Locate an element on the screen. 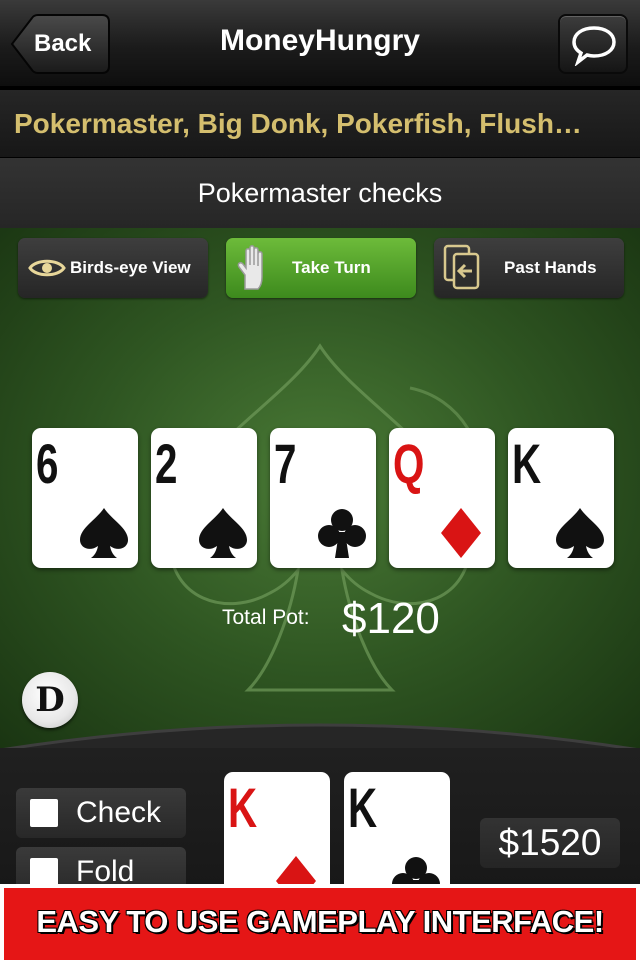  community-card: K is located at coordinates (561, 498).